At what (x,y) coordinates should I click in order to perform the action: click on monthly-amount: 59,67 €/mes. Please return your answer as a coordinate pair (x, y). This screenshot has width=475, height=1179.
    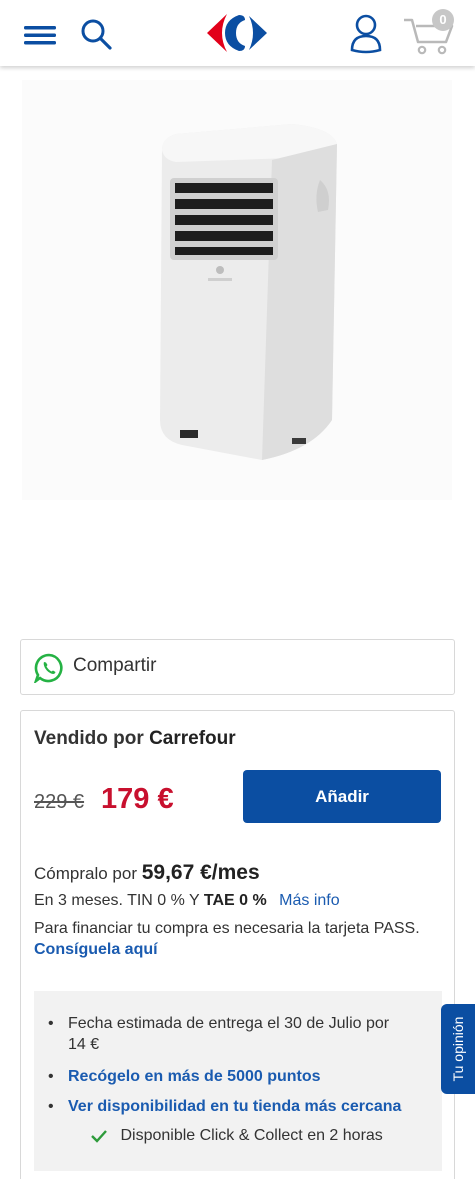
    Looking at the image, I should click on (200, 872).